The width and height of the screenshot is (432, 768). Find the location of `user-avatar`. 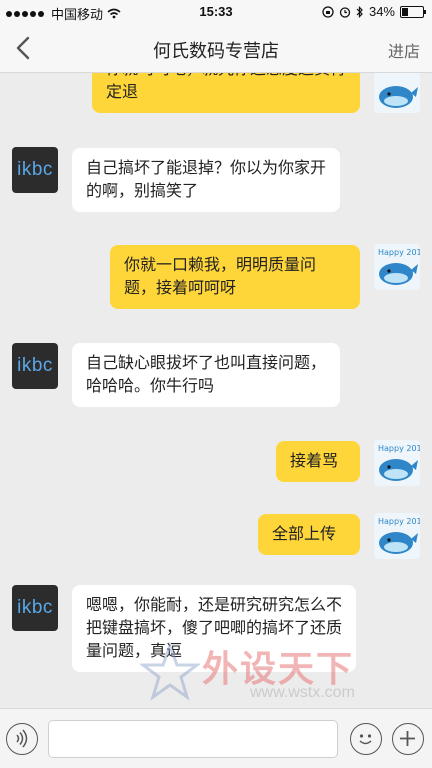

user-avatar is located at coordinates (397, 93).